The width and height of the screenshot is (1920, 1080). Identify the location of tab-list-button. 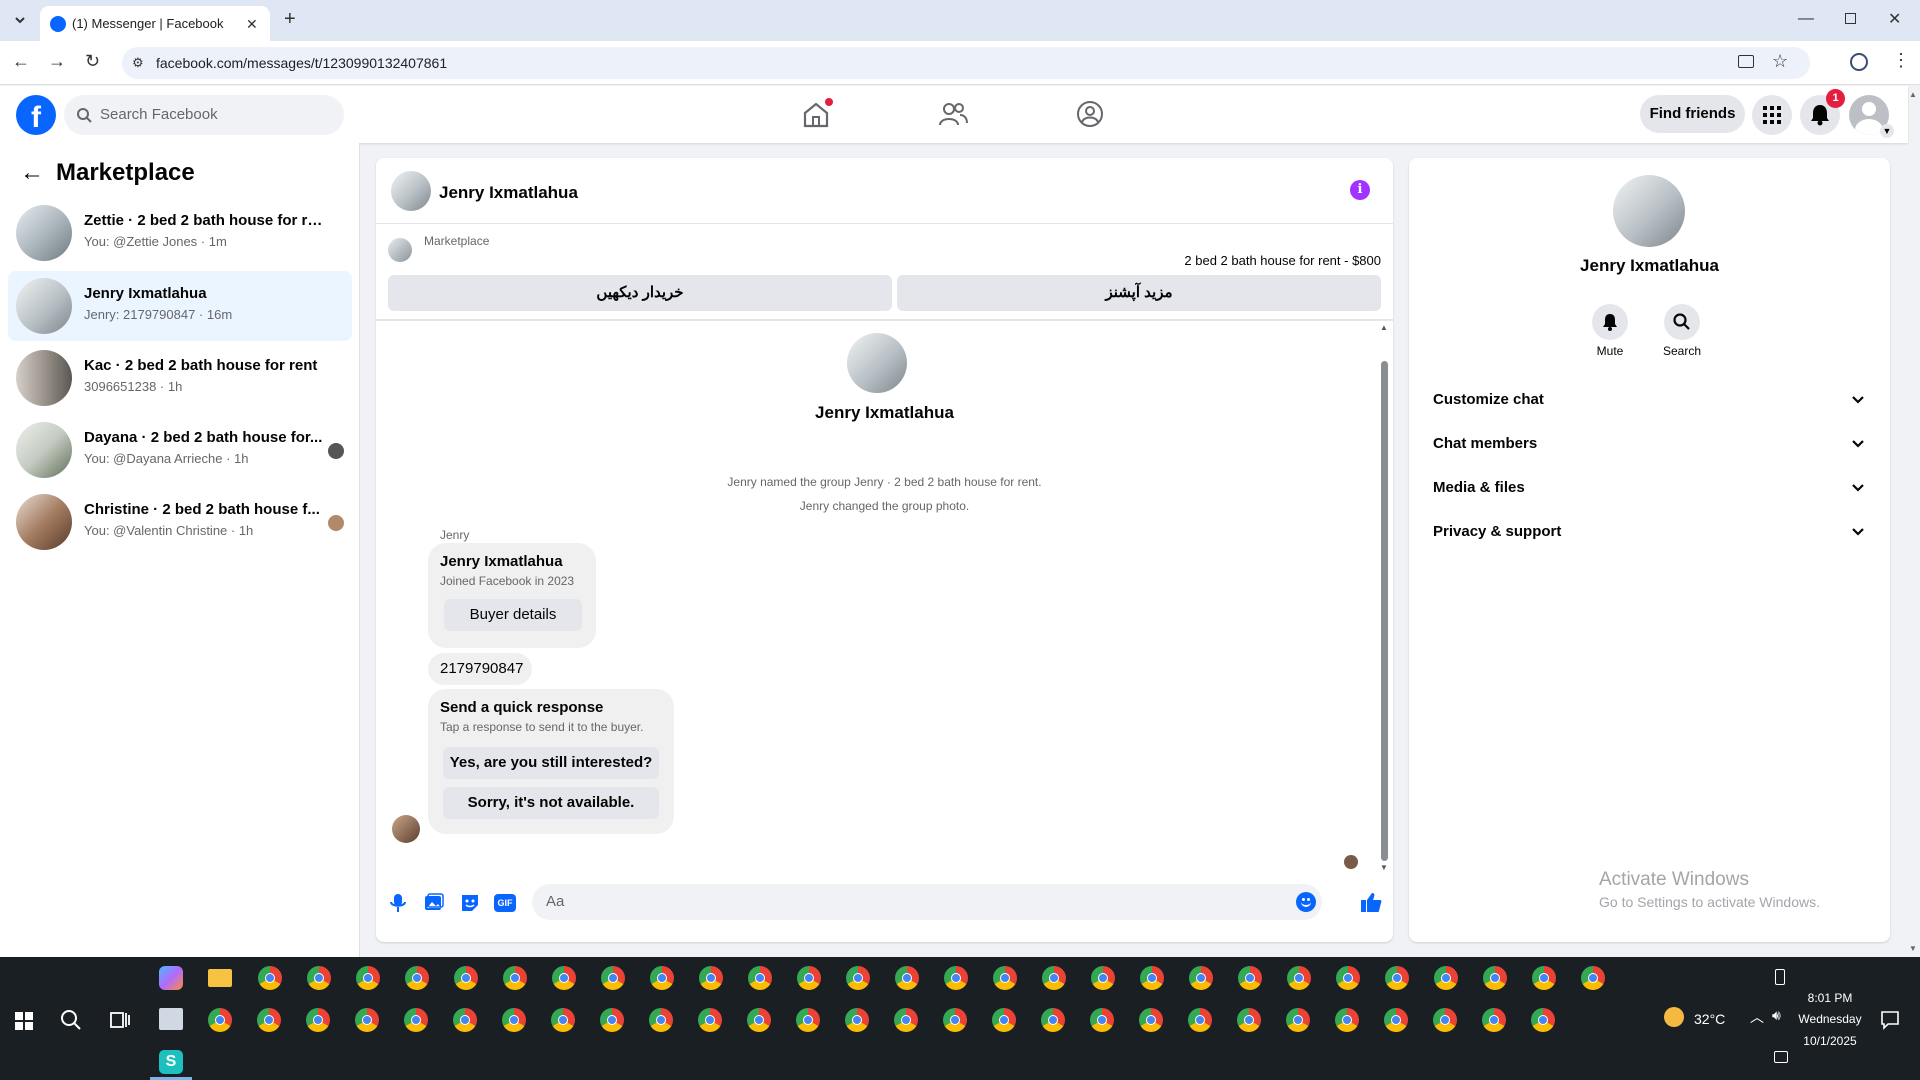
(20, 20).